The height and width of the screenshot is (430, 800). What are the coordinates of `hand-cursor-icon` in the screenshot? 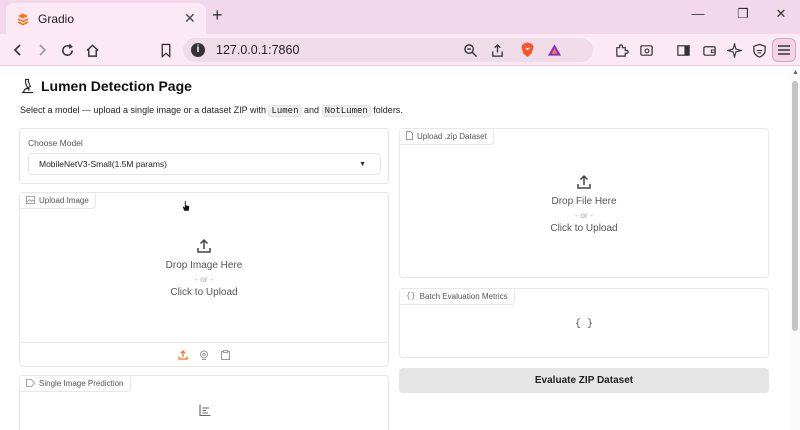 It's located at (186, 206).